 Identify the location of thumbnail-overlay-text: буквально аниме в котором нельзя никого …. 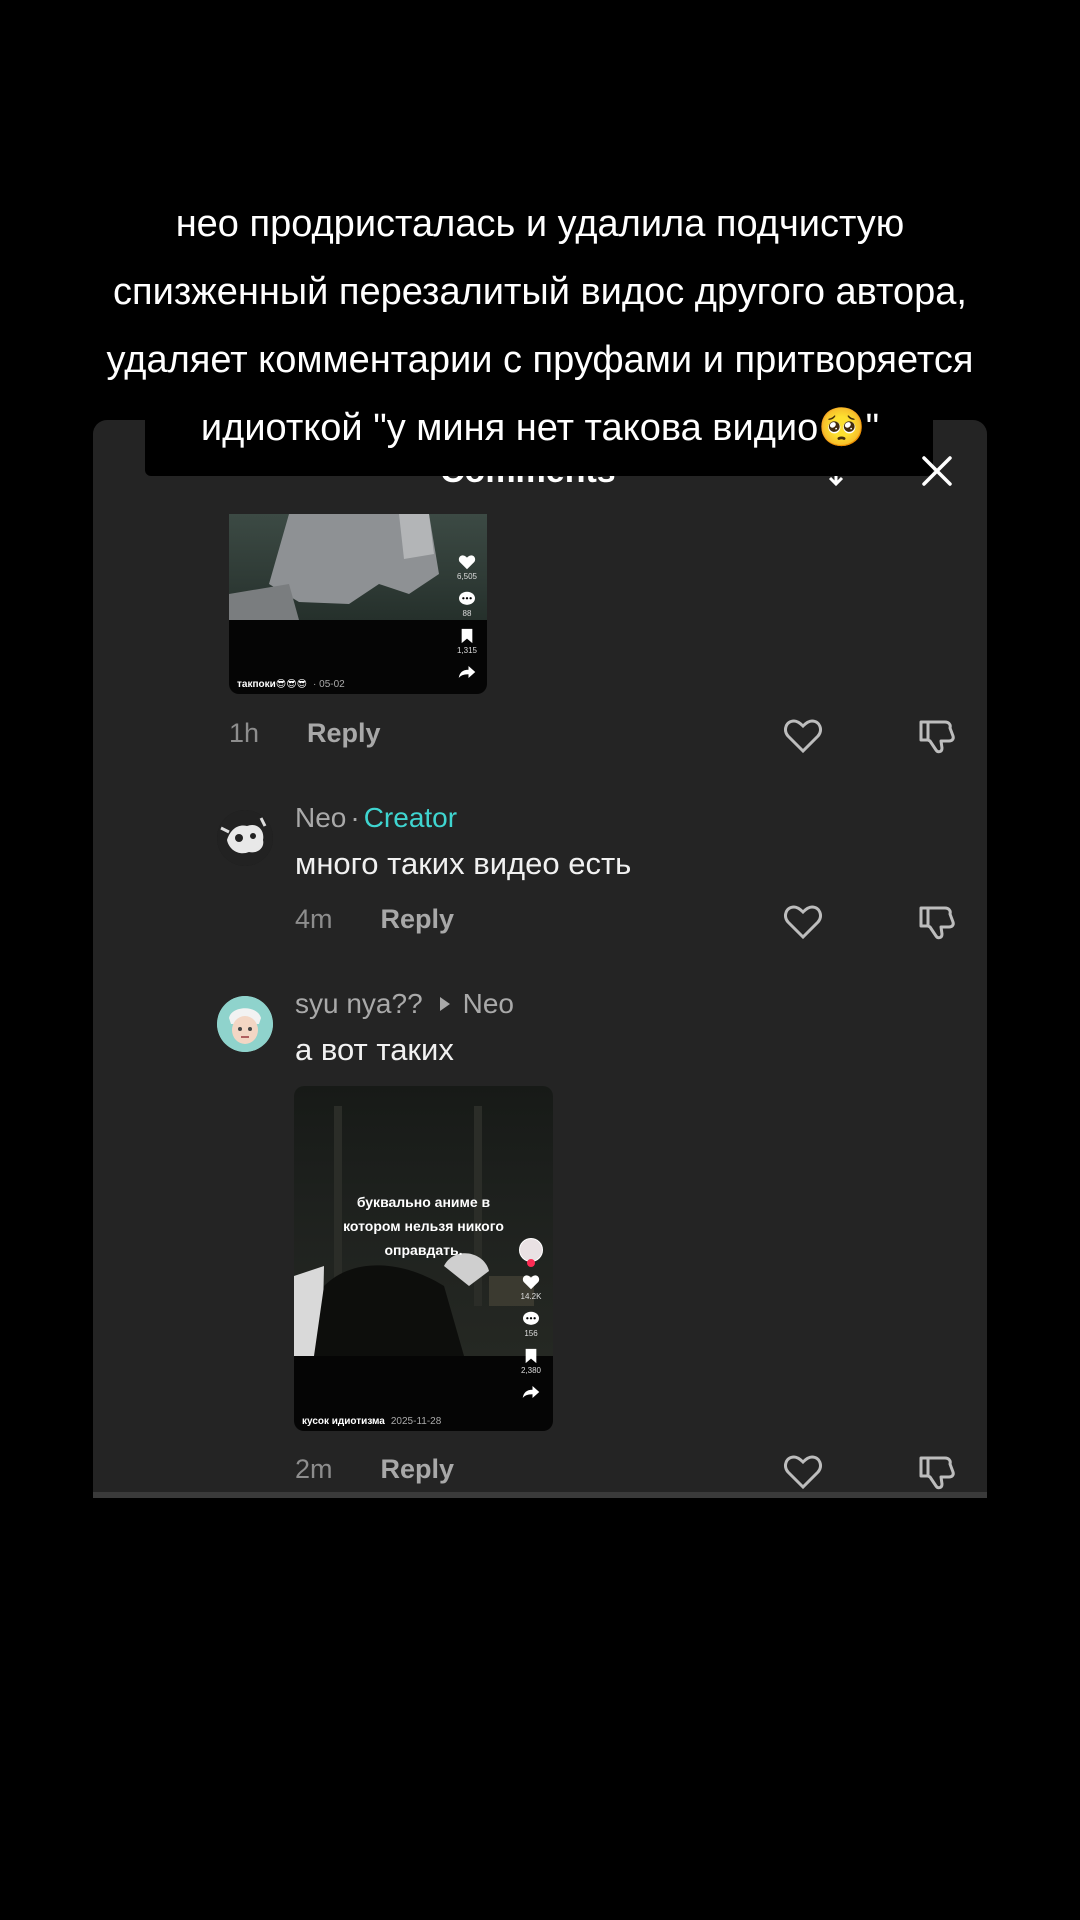
(423, 1226).